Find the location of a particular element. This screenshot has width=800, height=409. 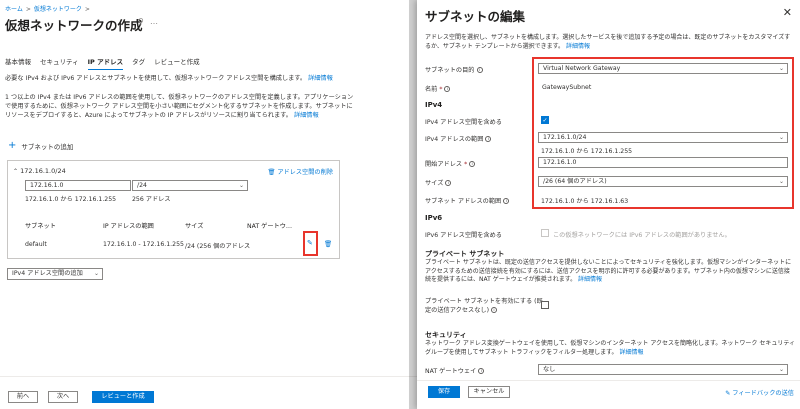

breadcrumb: ホーム > 仮想ネットワーク > is located at coordinates (49, 8).